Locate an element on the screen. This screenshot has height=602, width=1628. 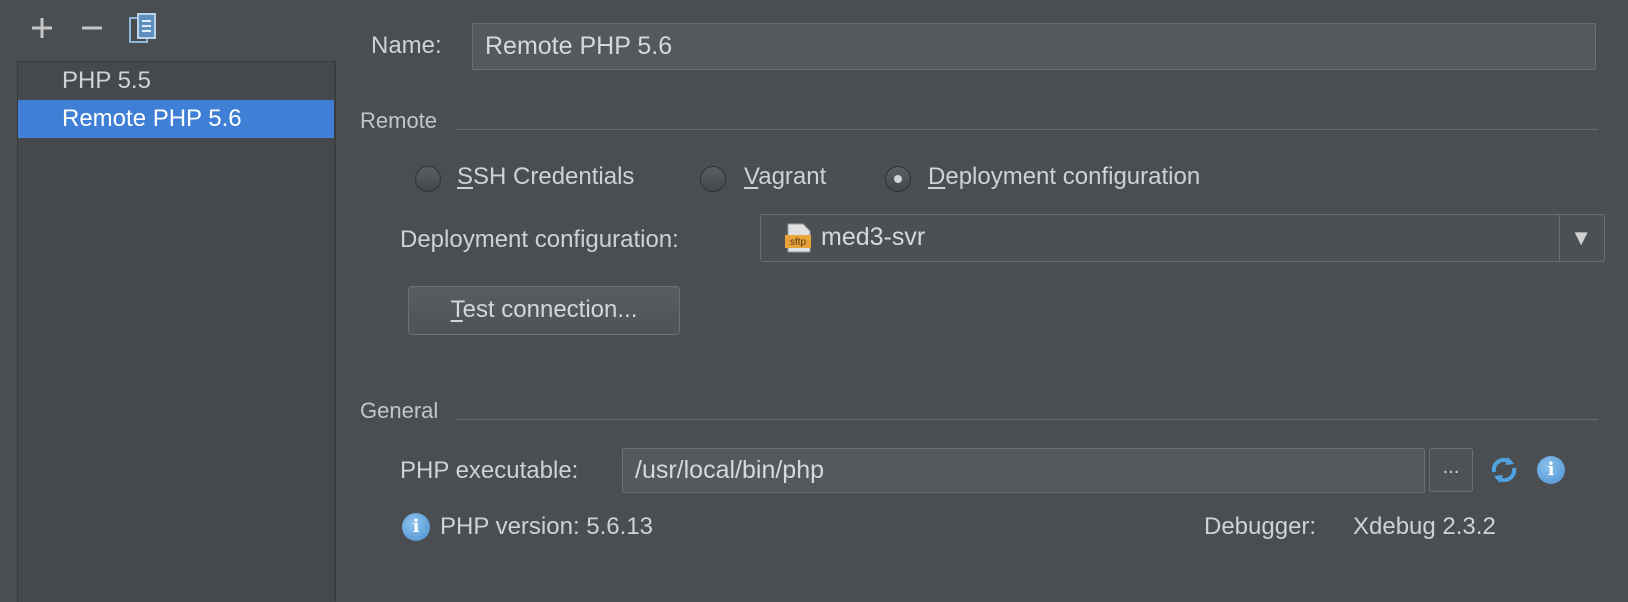
copy-icon is located at coordinates (142, 28).